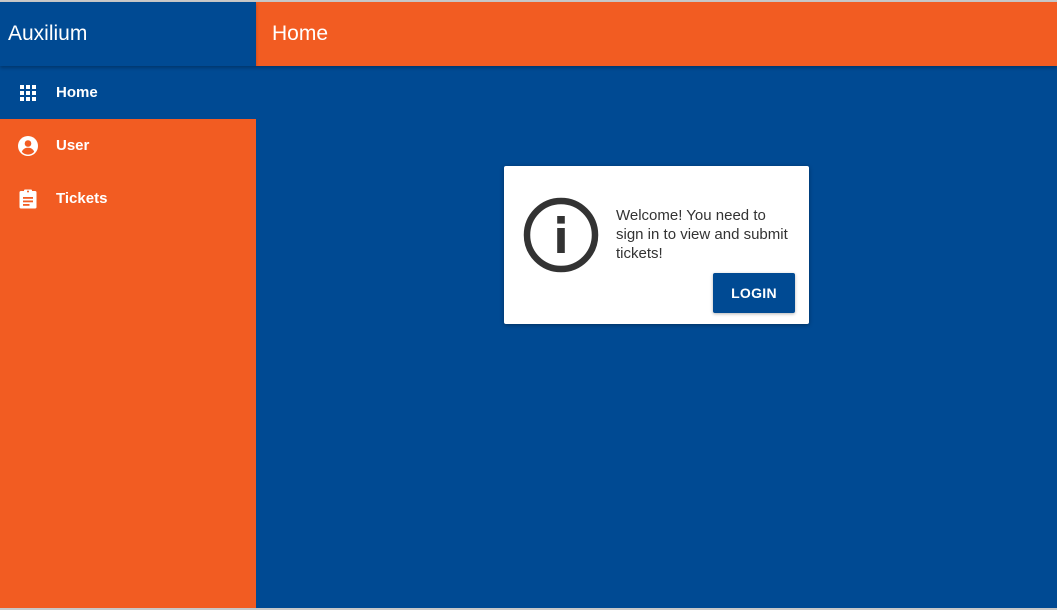 Image resolution: width=1057 pixels, height=610 pixels. What do you see at coordinates (128, 198) in the screenshot?
I see `sidebar-item-tickets: Tickets` at bounding box center [128, 198].